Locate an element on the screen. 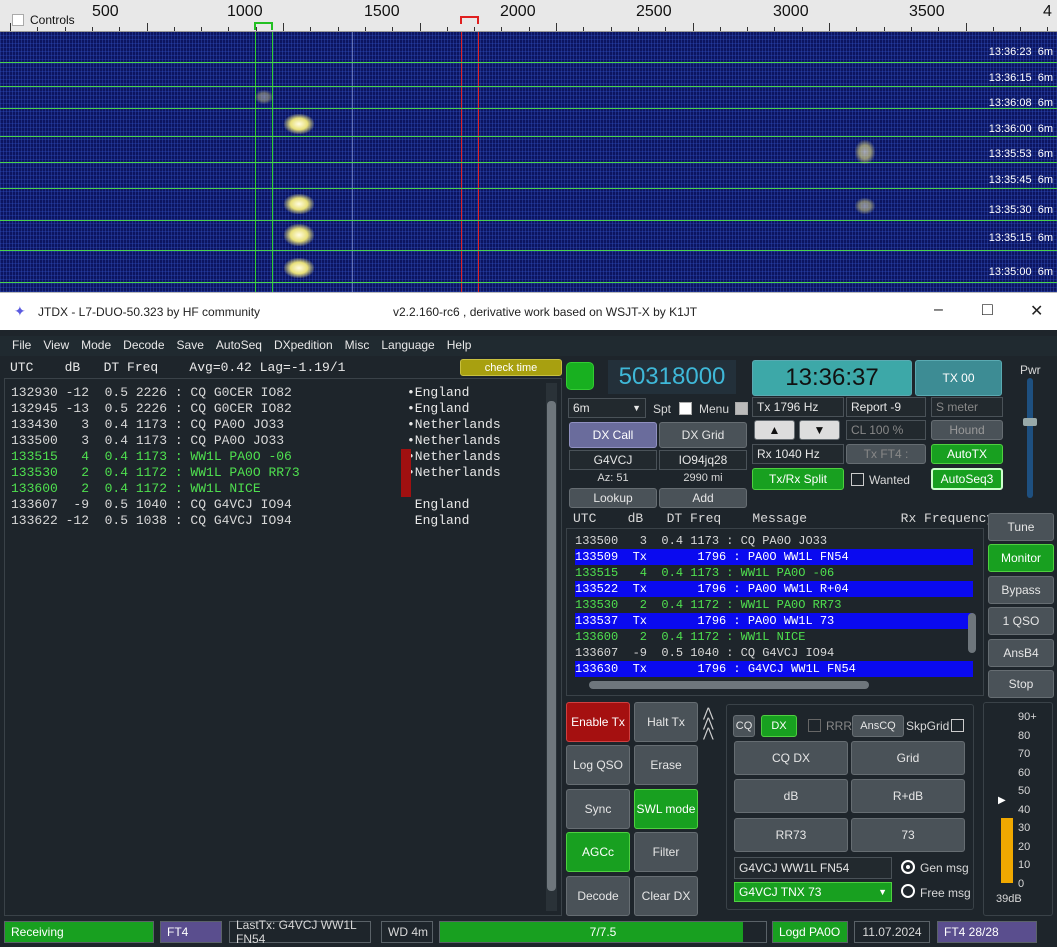  dx-call-field: G4VCJ is located at coordinates (613, 460).